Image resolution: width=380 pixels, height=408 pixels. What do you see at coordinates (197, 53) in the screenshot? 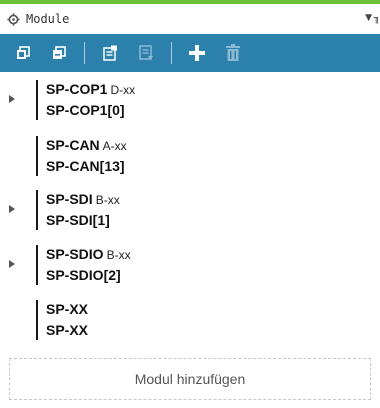
I see `add-icon` at bounding box center [197, 53].